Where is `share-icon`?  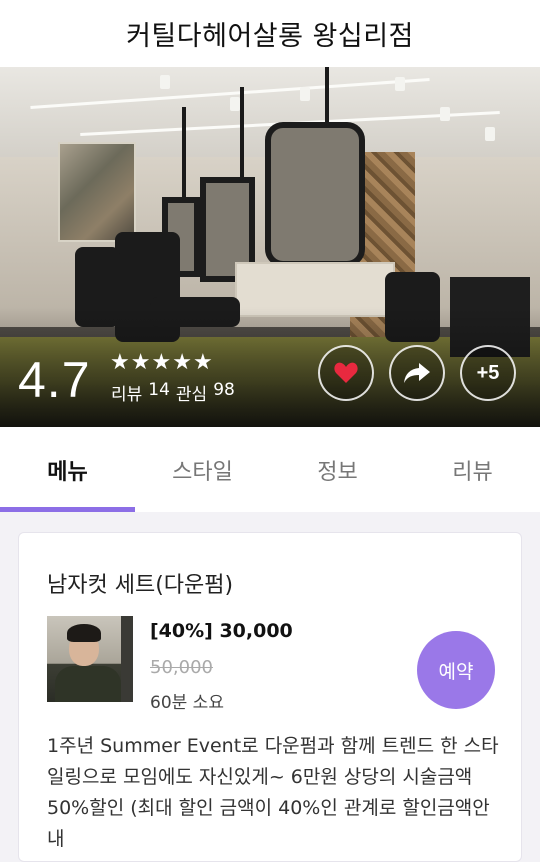
share-icon is located at coordinates (417, 373).